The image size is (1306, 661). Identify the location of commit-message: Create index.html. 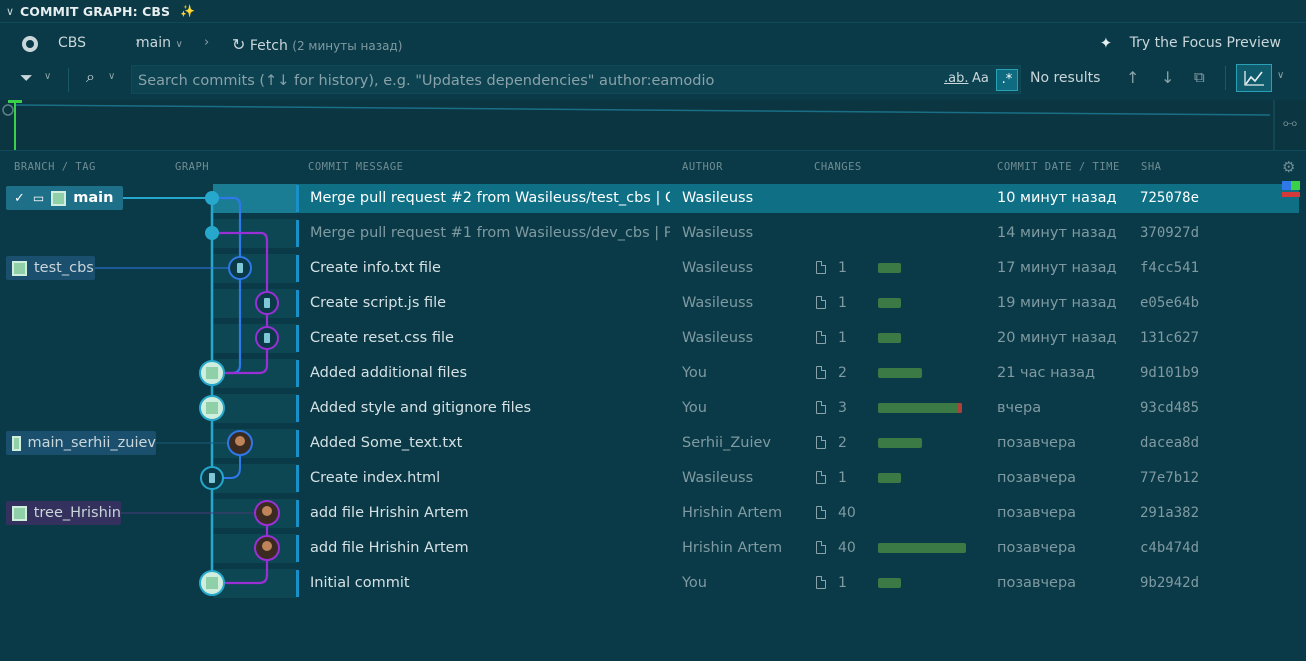
(375, 478).